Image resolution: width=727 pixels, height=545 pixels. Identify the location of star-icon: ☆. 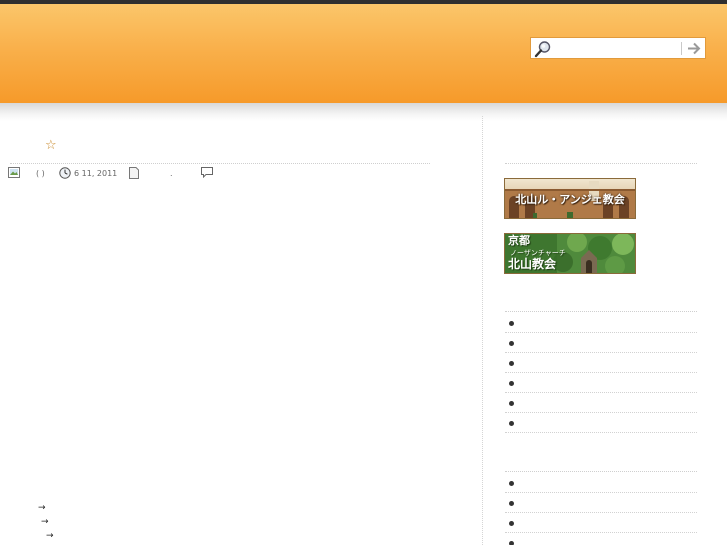
(51, 145).